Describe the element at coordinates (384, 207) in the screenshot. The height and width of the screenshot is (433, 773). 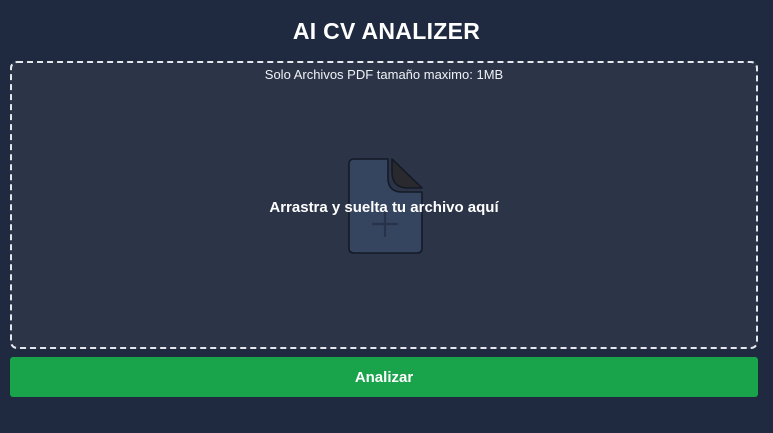
I see `drop-instruction: Arrastra y suelta tu archivo aquí` at that location.